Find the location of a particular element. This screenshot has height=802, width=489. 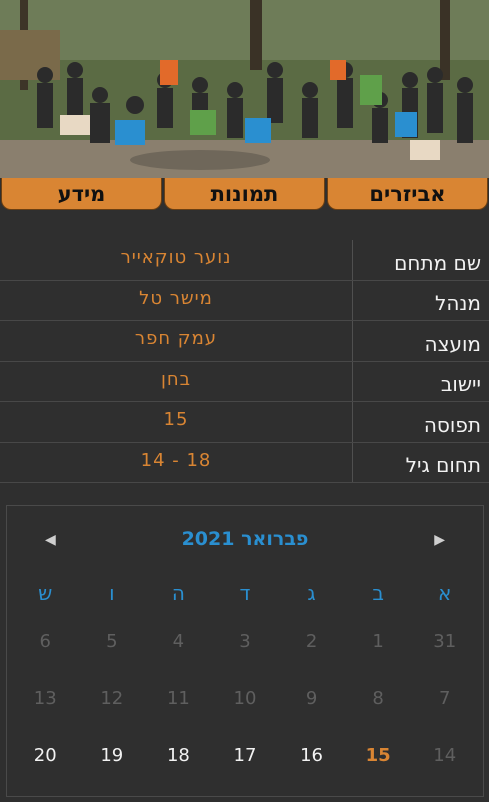

info-row-settlement: יישוב בחן is located at coordinates (244, 381).